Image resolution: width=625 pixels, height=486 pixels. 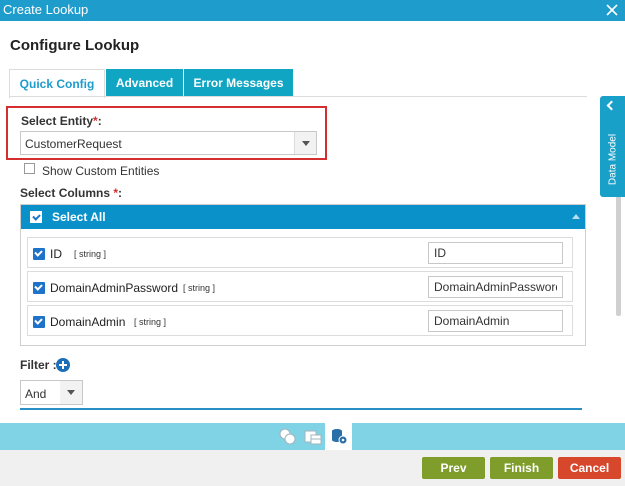 I want to click on chevron-left-icon, so click(x=611, y=105).